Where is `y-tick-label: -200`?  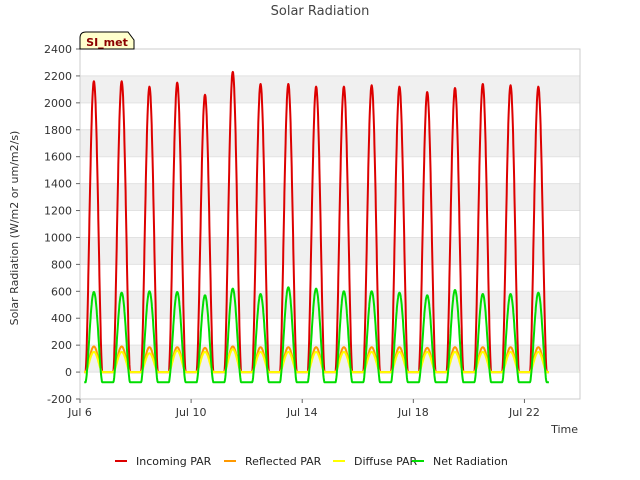
y-tick-label: -200 is located at coordinates (59, 399).